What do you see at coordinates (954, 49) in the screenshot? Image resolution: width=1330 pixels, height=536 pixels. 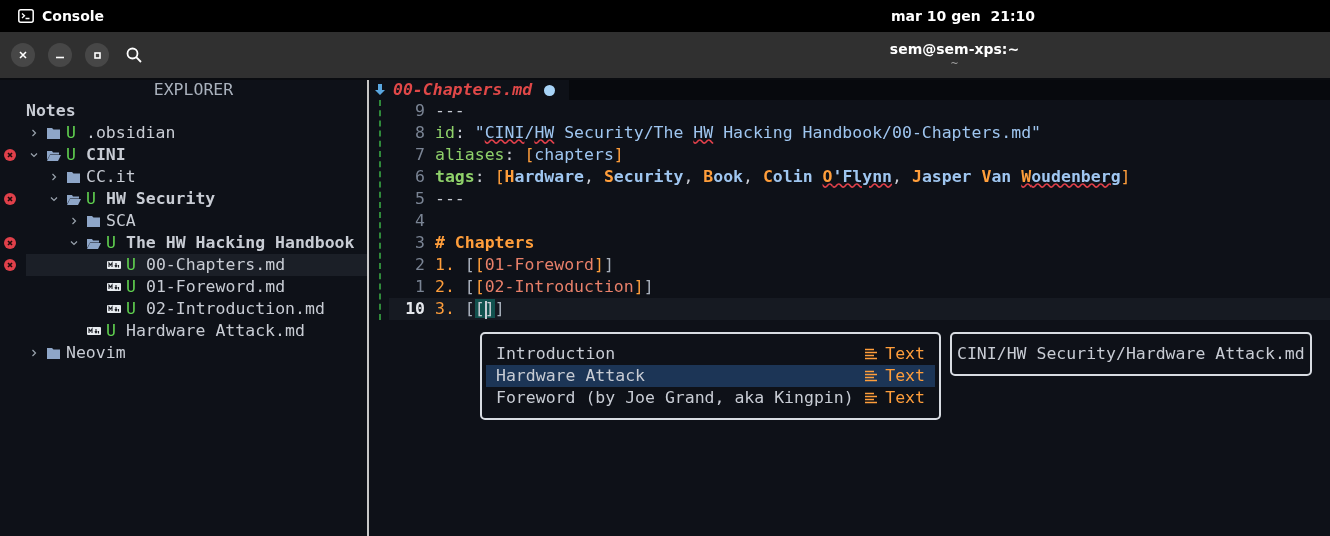 I see `window-title: sem@sem-xps:~` at bounding box center [954, 49].